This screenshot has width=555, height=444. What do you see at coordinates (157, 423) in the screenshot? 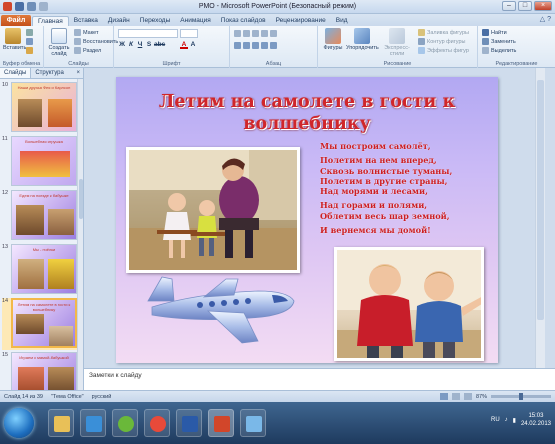
I see `taskbar-yandex-icon` at bounding box center [157, 423].